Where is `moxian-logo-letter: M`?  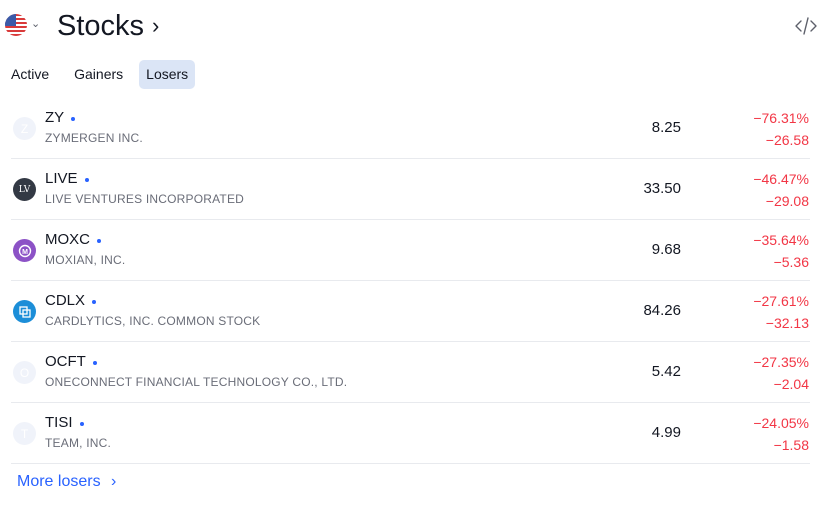 moxian-logo-letter: M is located at coordinates (25, 251).